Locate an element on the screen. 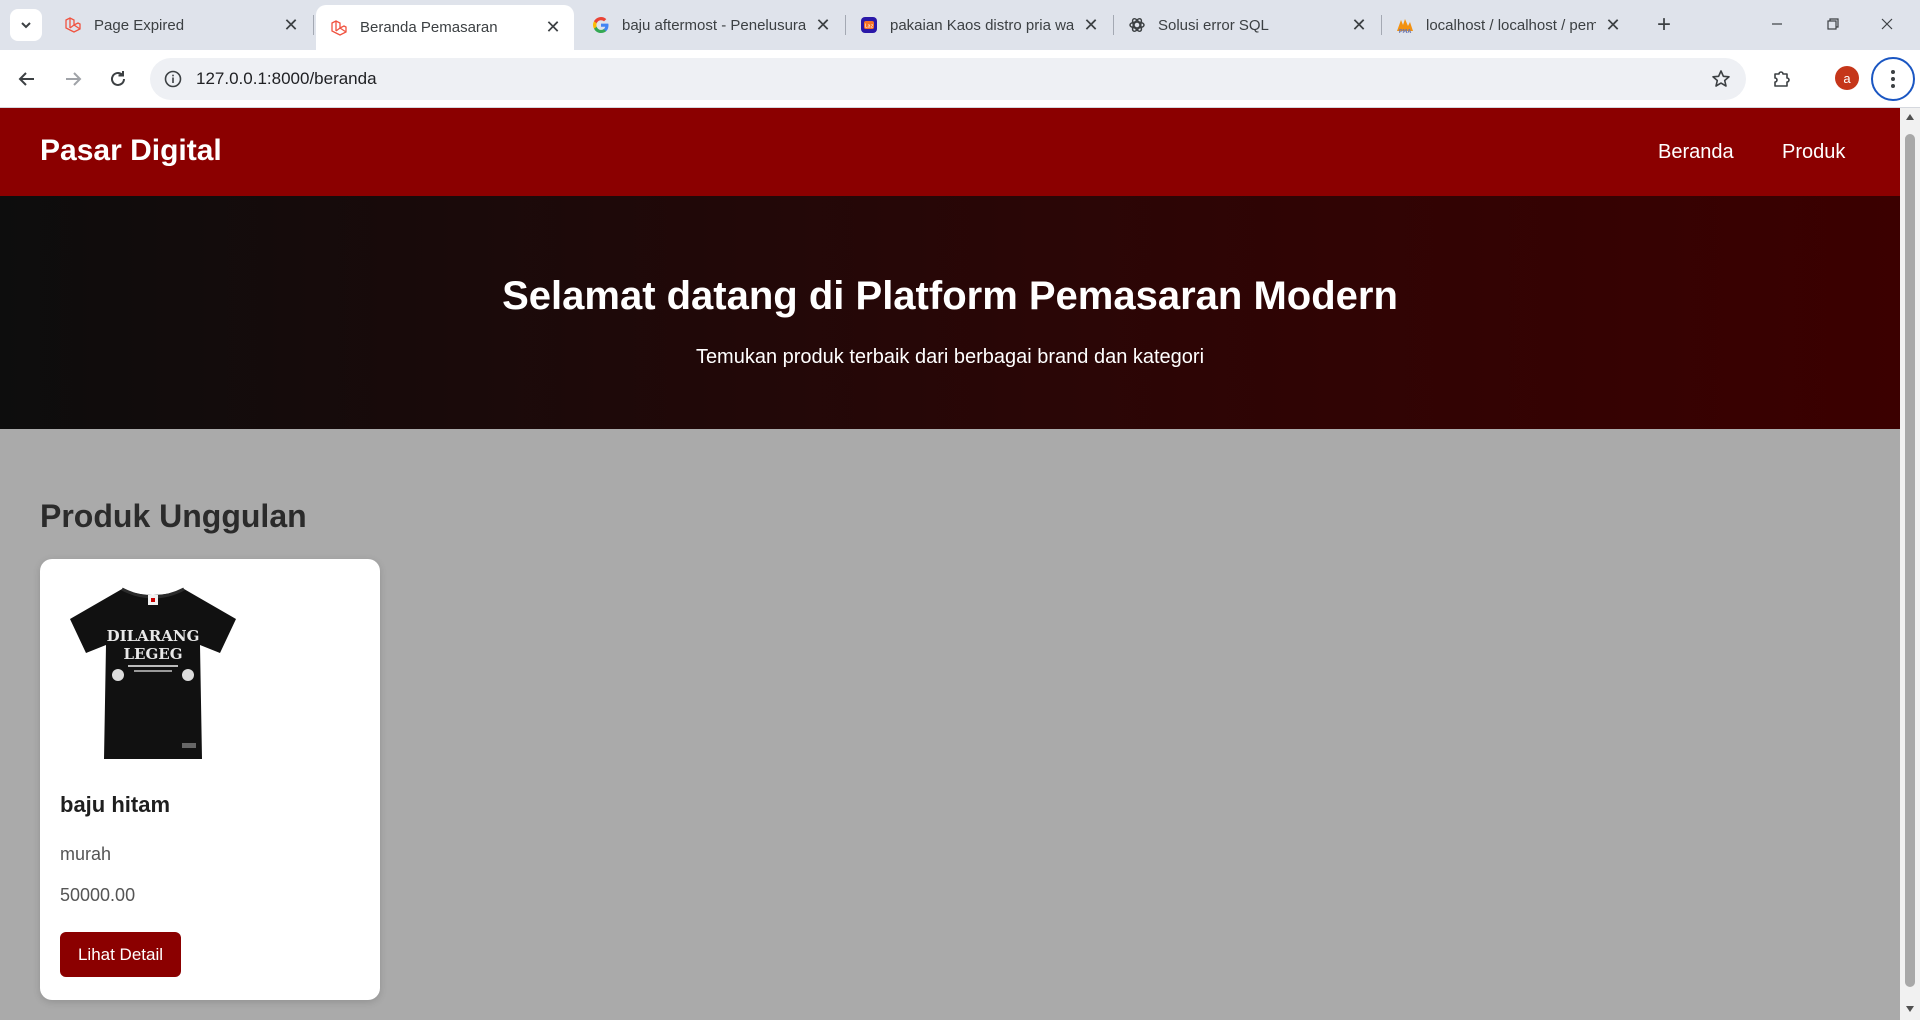 This screenshot has height=1020, width=1920. address-bar: 127.0.0.1:8000/beranda is located at coordinates (948, 79).